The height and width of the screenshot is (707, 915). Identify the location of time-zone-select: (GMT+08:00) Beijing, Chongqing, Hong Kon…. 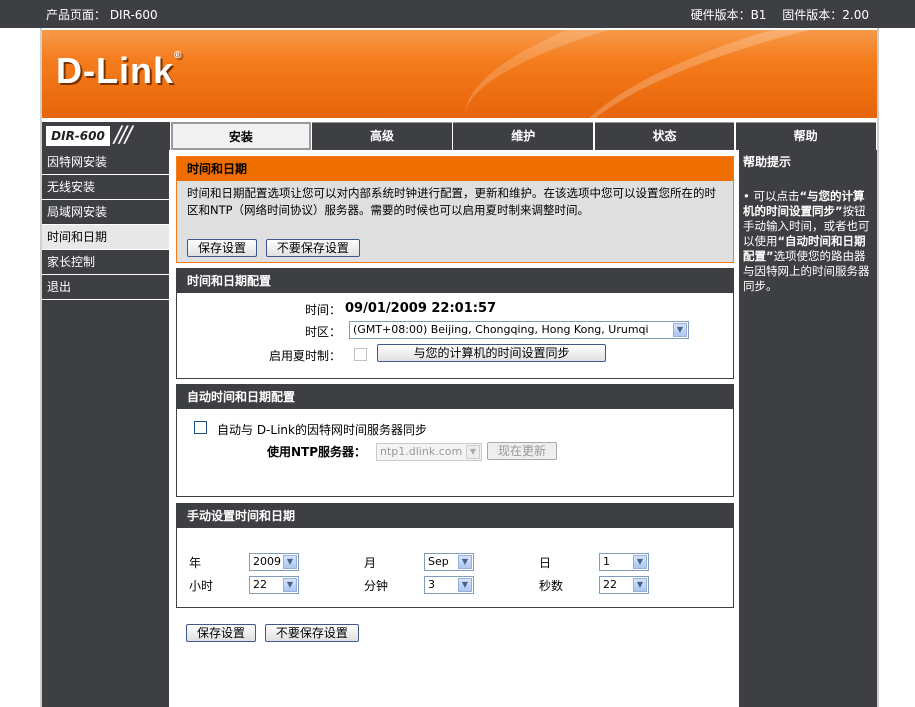
(519, 330).